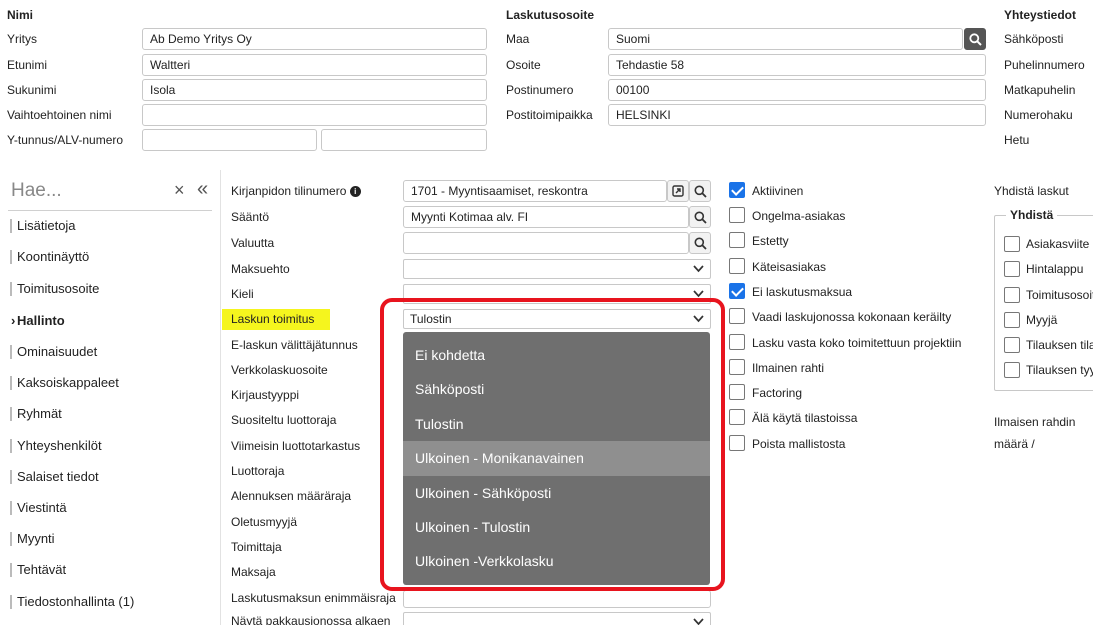 Image resolution: width=1093 pixels, height=625 pixels. I want to click on puhelinnumero-label: Puhelinnumero, so click(1044, 65).